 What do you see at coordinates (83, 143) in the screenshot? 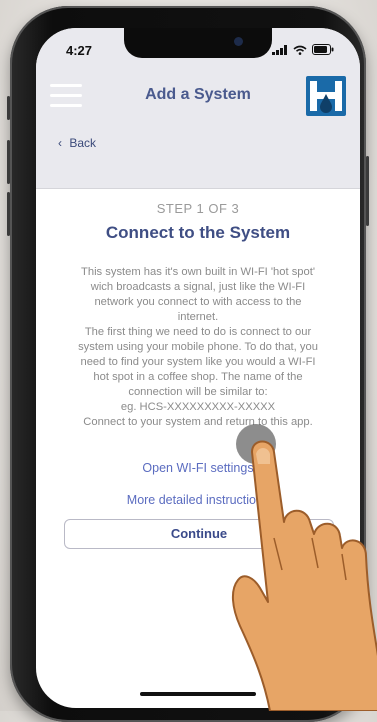
I see `back-label: Back` at bounding box center [83, 143].